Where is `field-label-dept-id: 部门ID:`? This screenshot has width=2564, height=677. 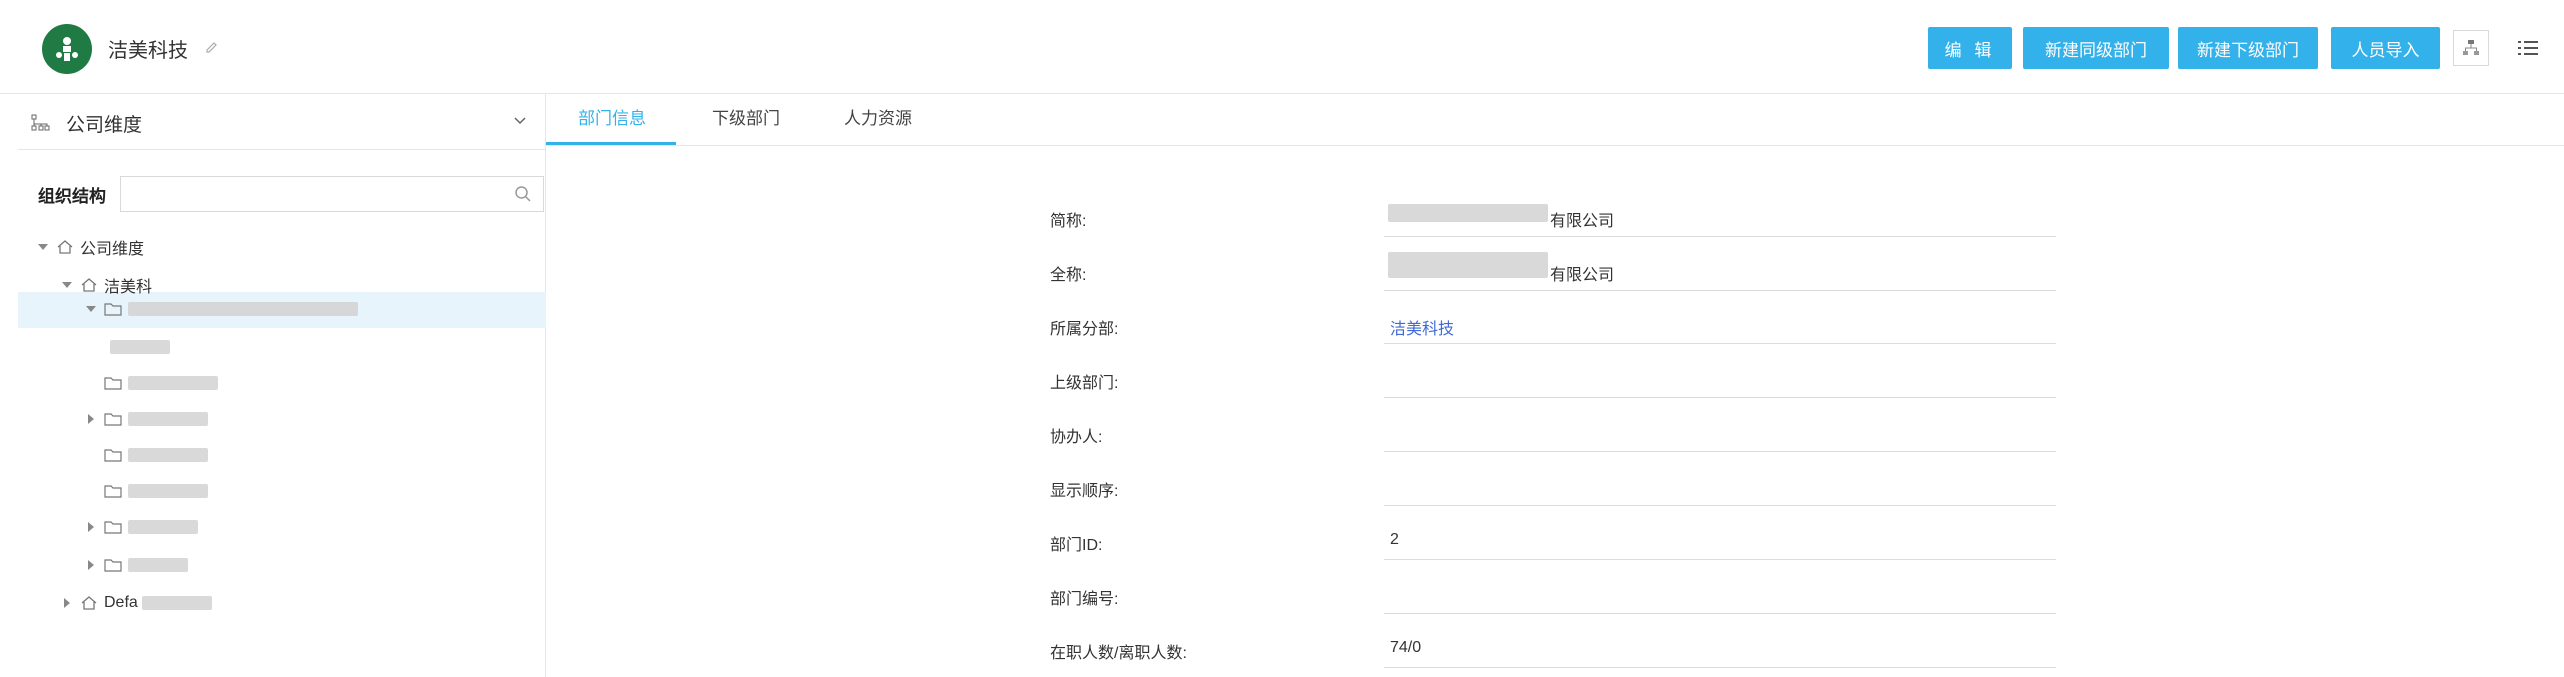 field-label-dept-id: 部门ID: is located at coordinates (1076, 545).